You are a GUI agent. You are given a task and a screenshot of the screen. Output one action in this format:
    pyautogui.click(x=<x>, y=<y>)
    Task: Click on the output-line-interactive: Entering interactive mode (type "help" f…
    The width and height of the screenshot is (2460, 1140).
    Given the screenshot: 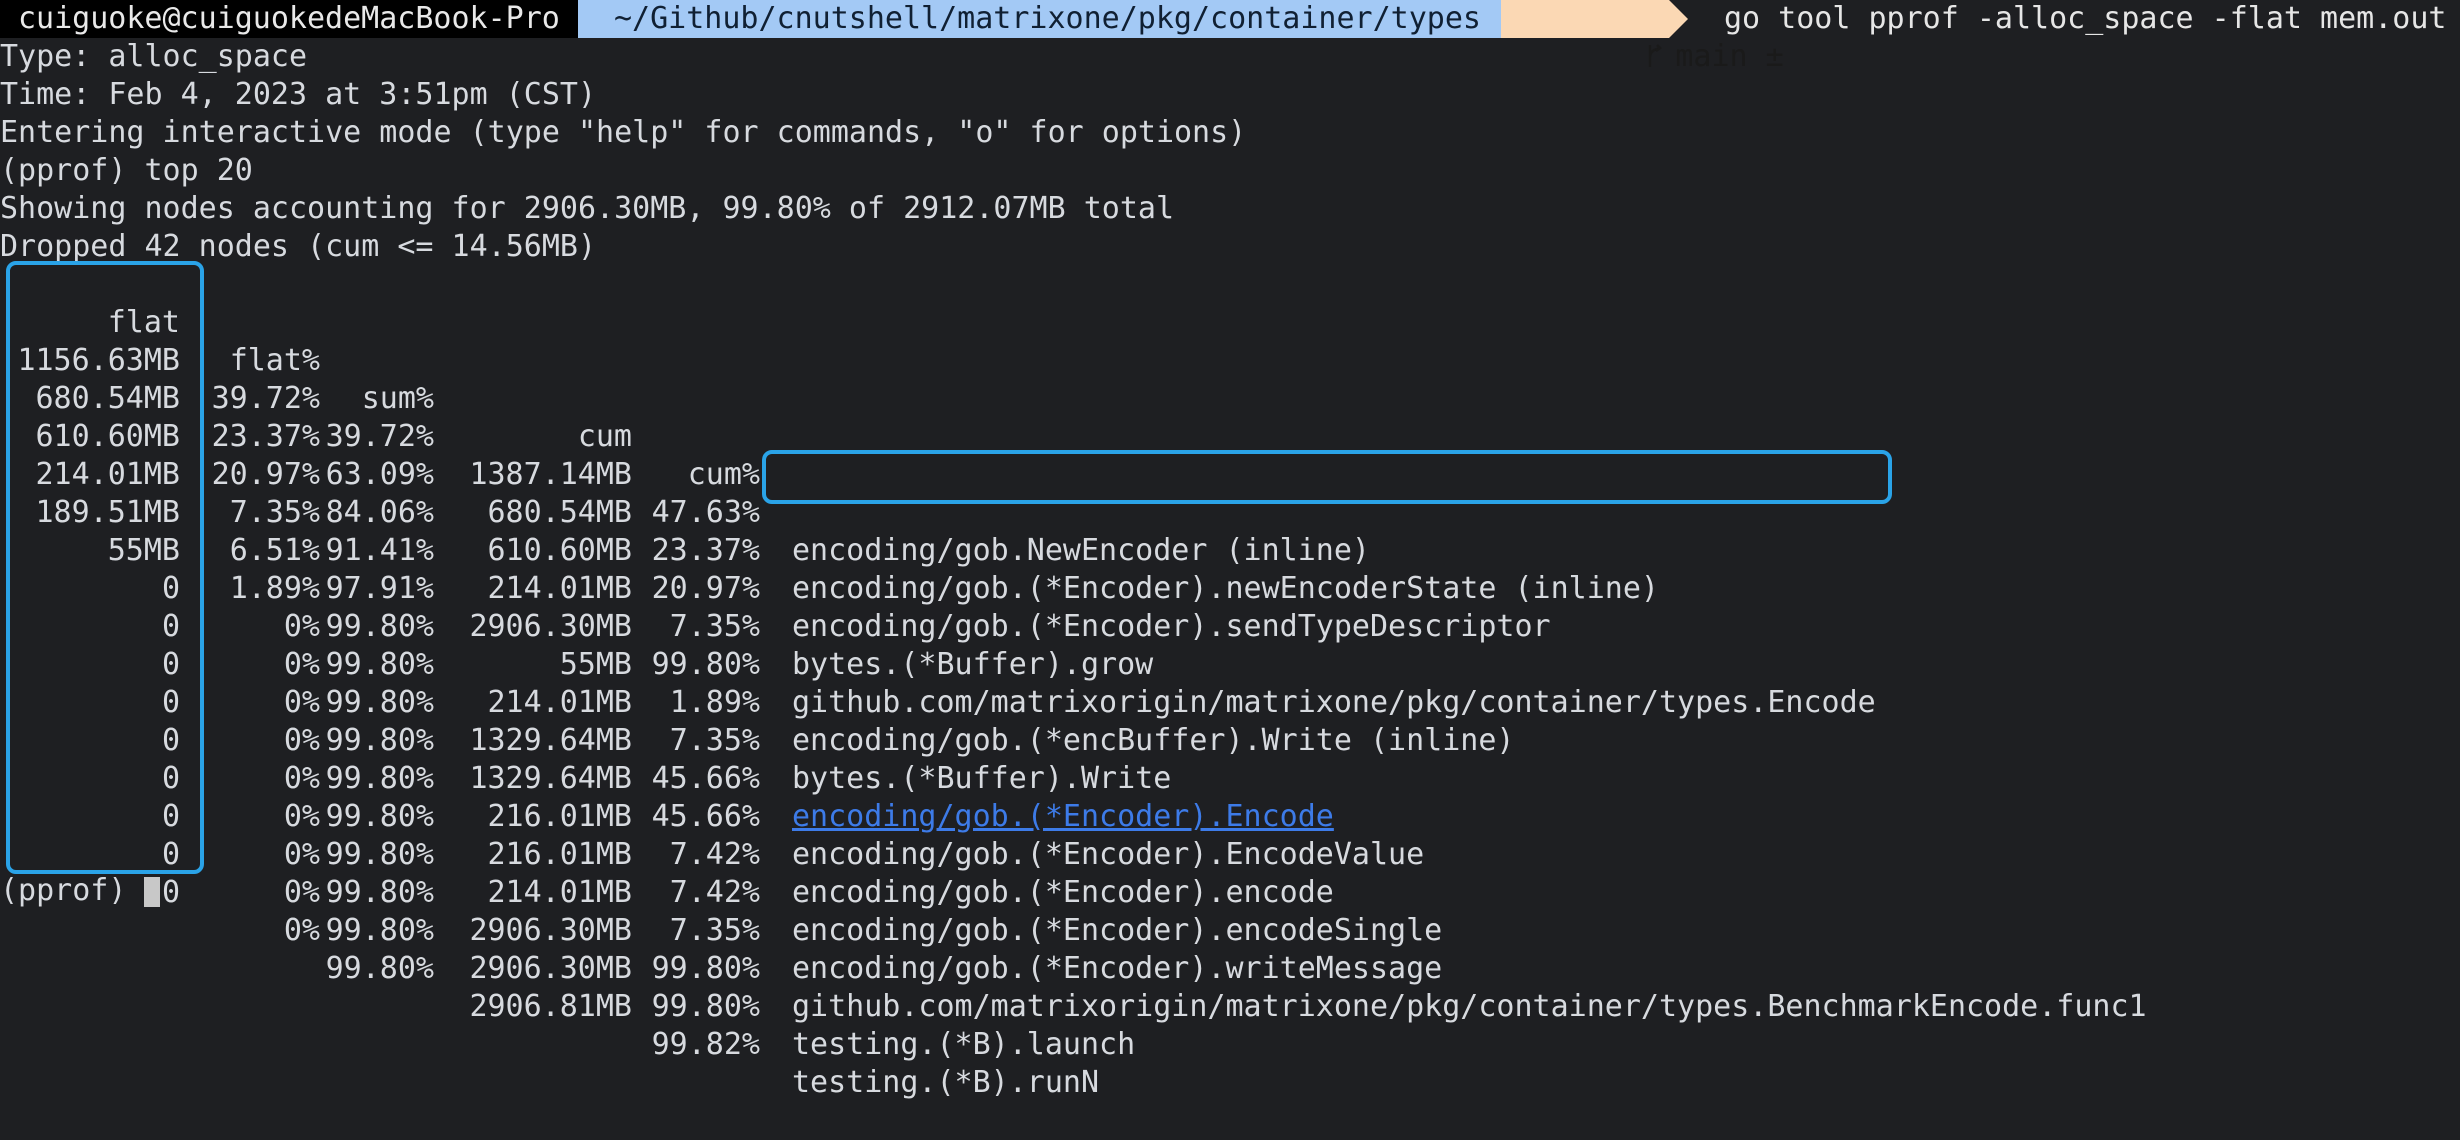 What is the action you would take?
    pyautogui.click(x=623, y=132)
    